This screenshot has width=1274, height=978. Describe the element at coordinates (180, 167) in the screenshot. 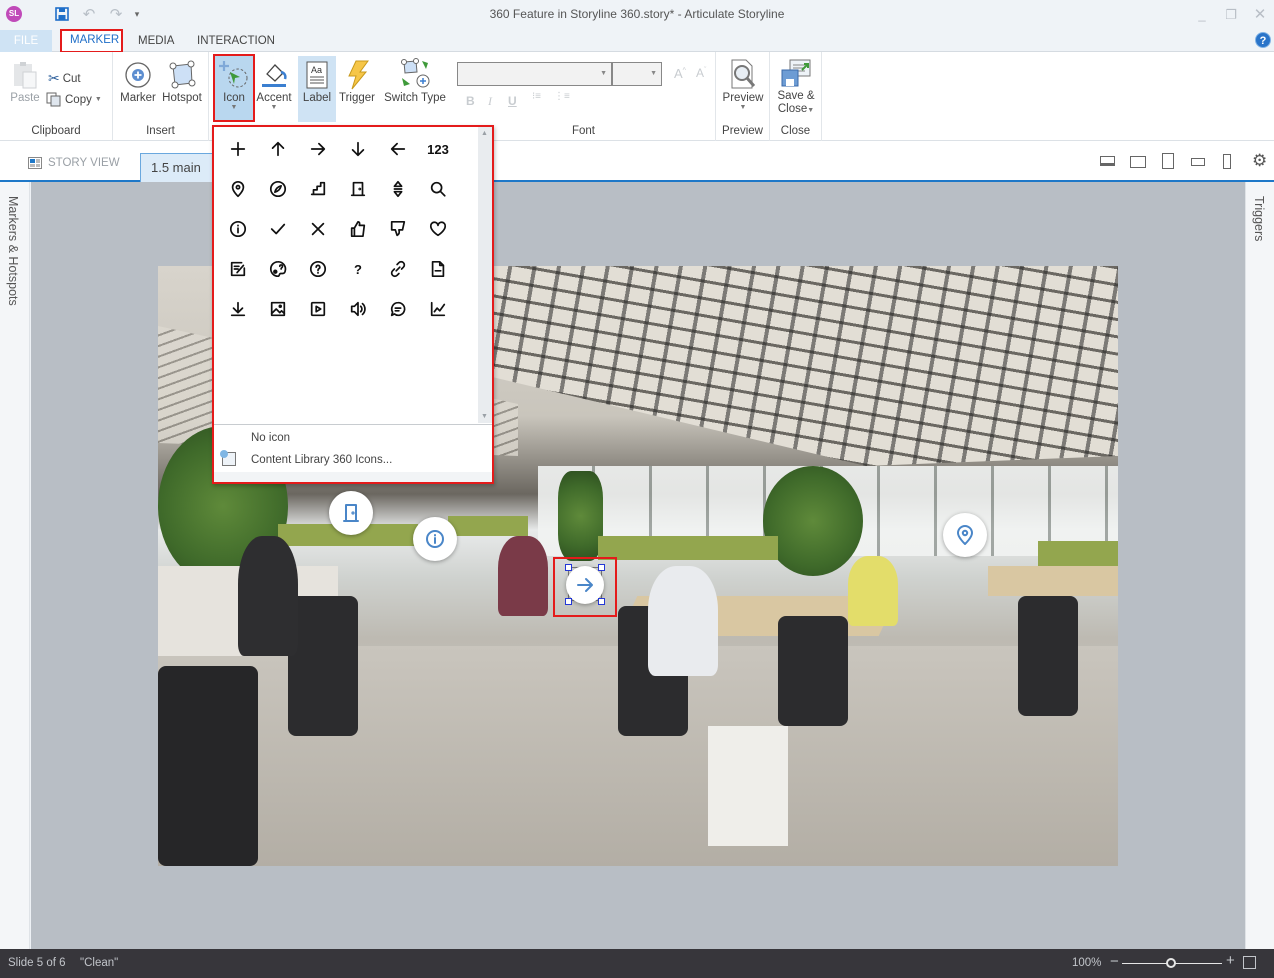

I see `slide-tab: 1.5 main` at that location.